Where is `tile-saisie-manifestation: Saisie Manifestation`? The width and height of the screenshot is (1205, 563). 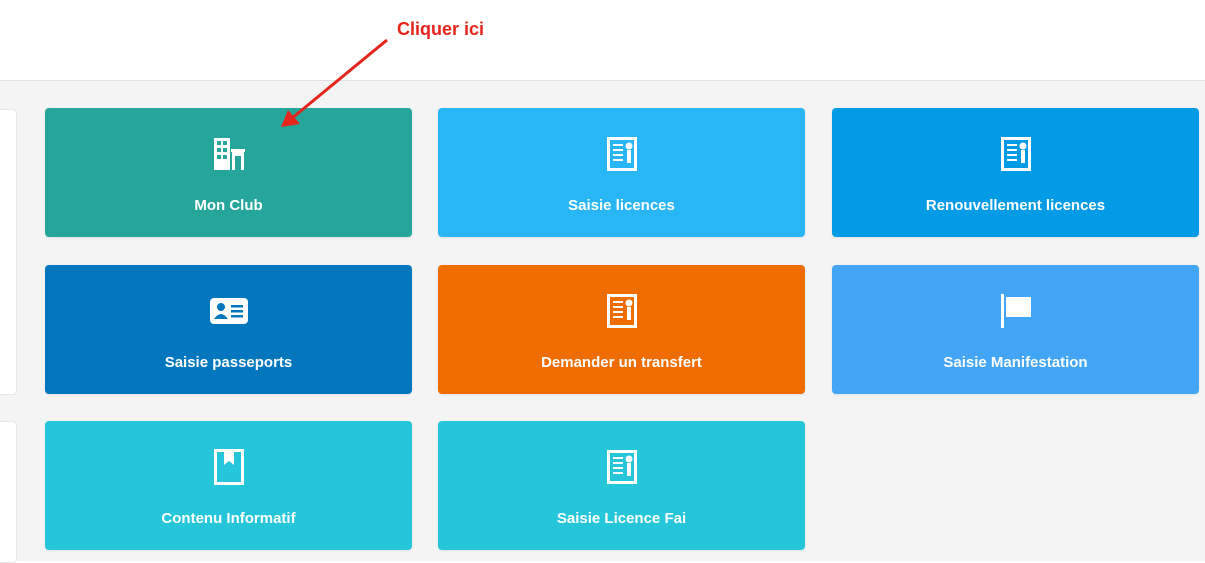
tile-saisie-manifestation: Saisie Manifestation is located at coordinates (1015, 329).